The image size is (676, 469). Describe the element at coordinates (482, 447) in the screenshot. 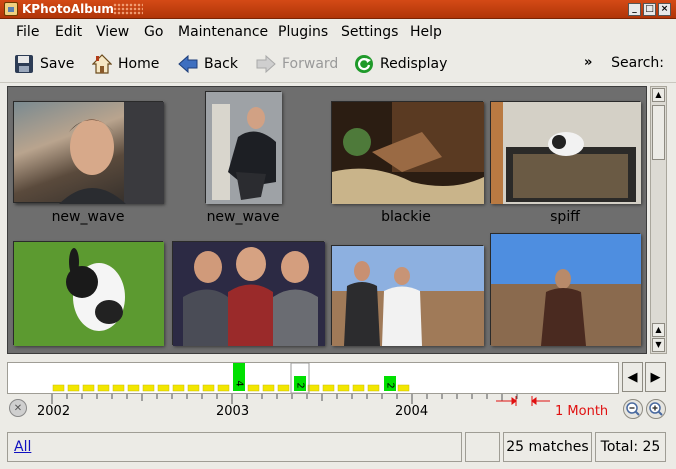

I see `status-empty` at that location.